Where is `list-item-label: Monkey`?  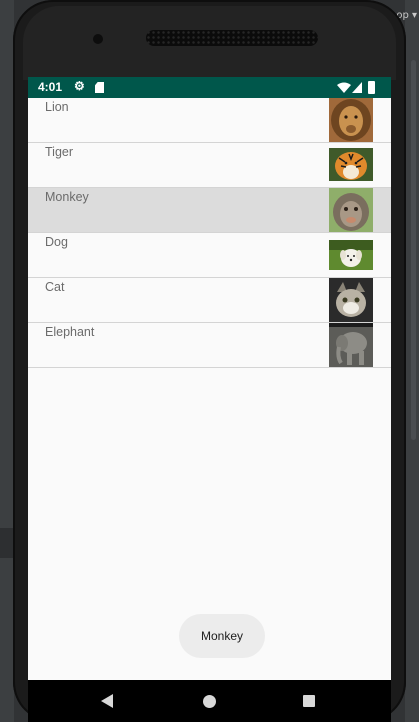
list-item-label: Monkey is located at coordinates (67, 197).